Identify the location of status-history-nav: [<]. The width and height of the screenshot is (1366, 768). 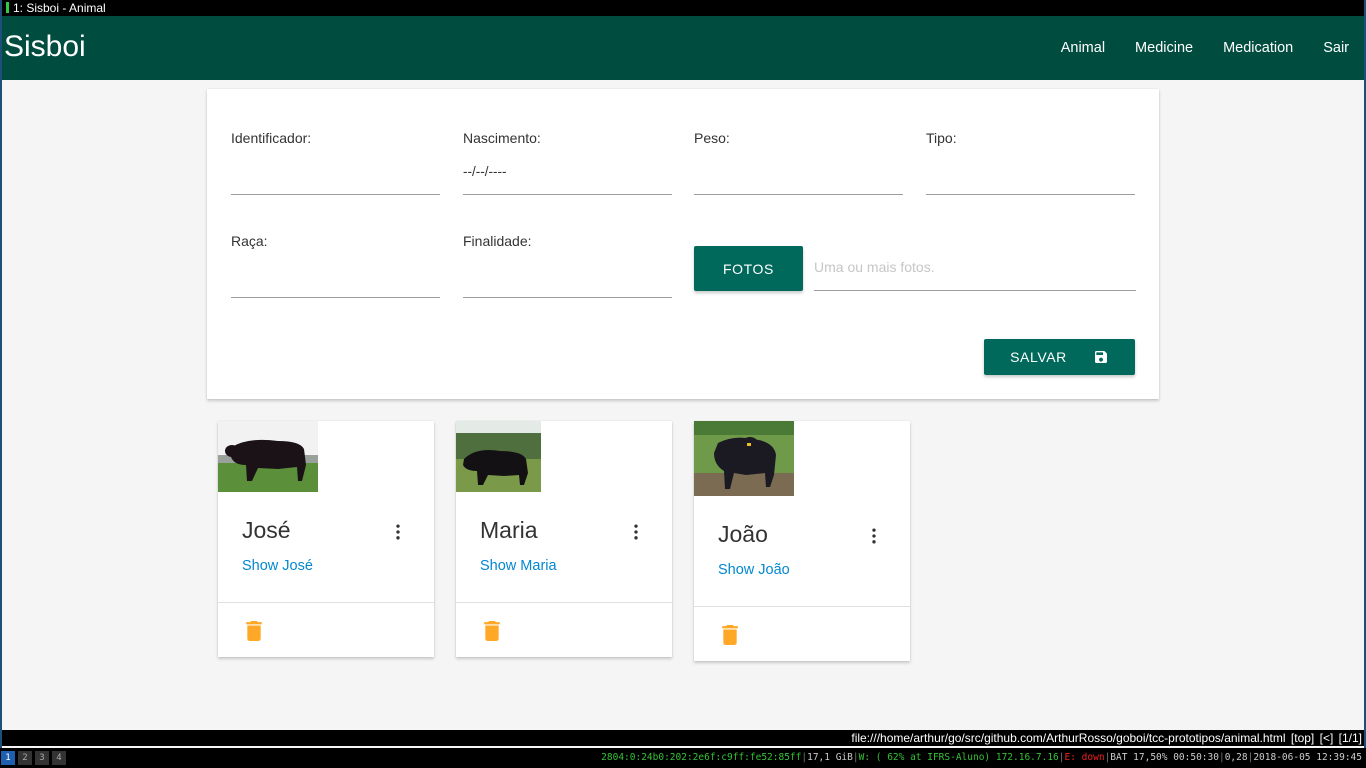
(1326, 738).